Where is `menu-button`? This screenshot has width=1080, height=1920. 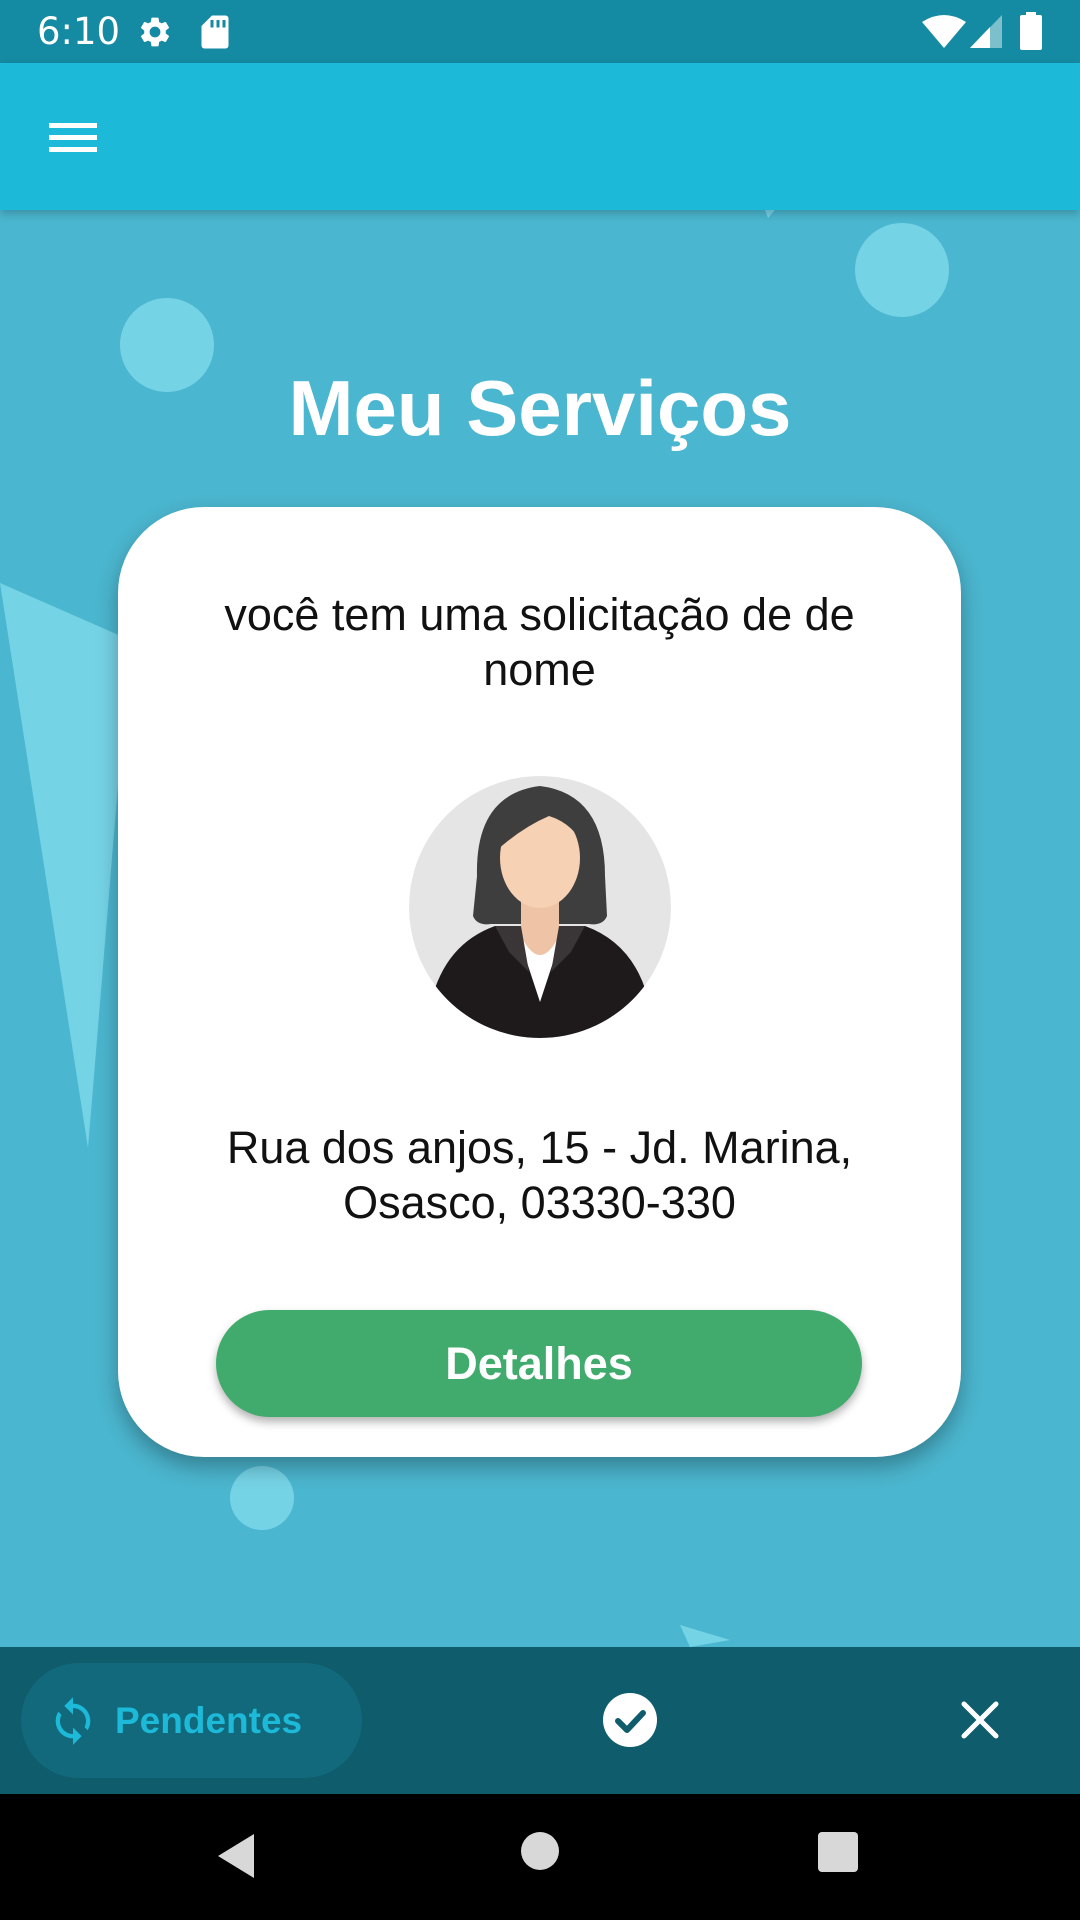
menu-button is located at coordinates (73, 137).